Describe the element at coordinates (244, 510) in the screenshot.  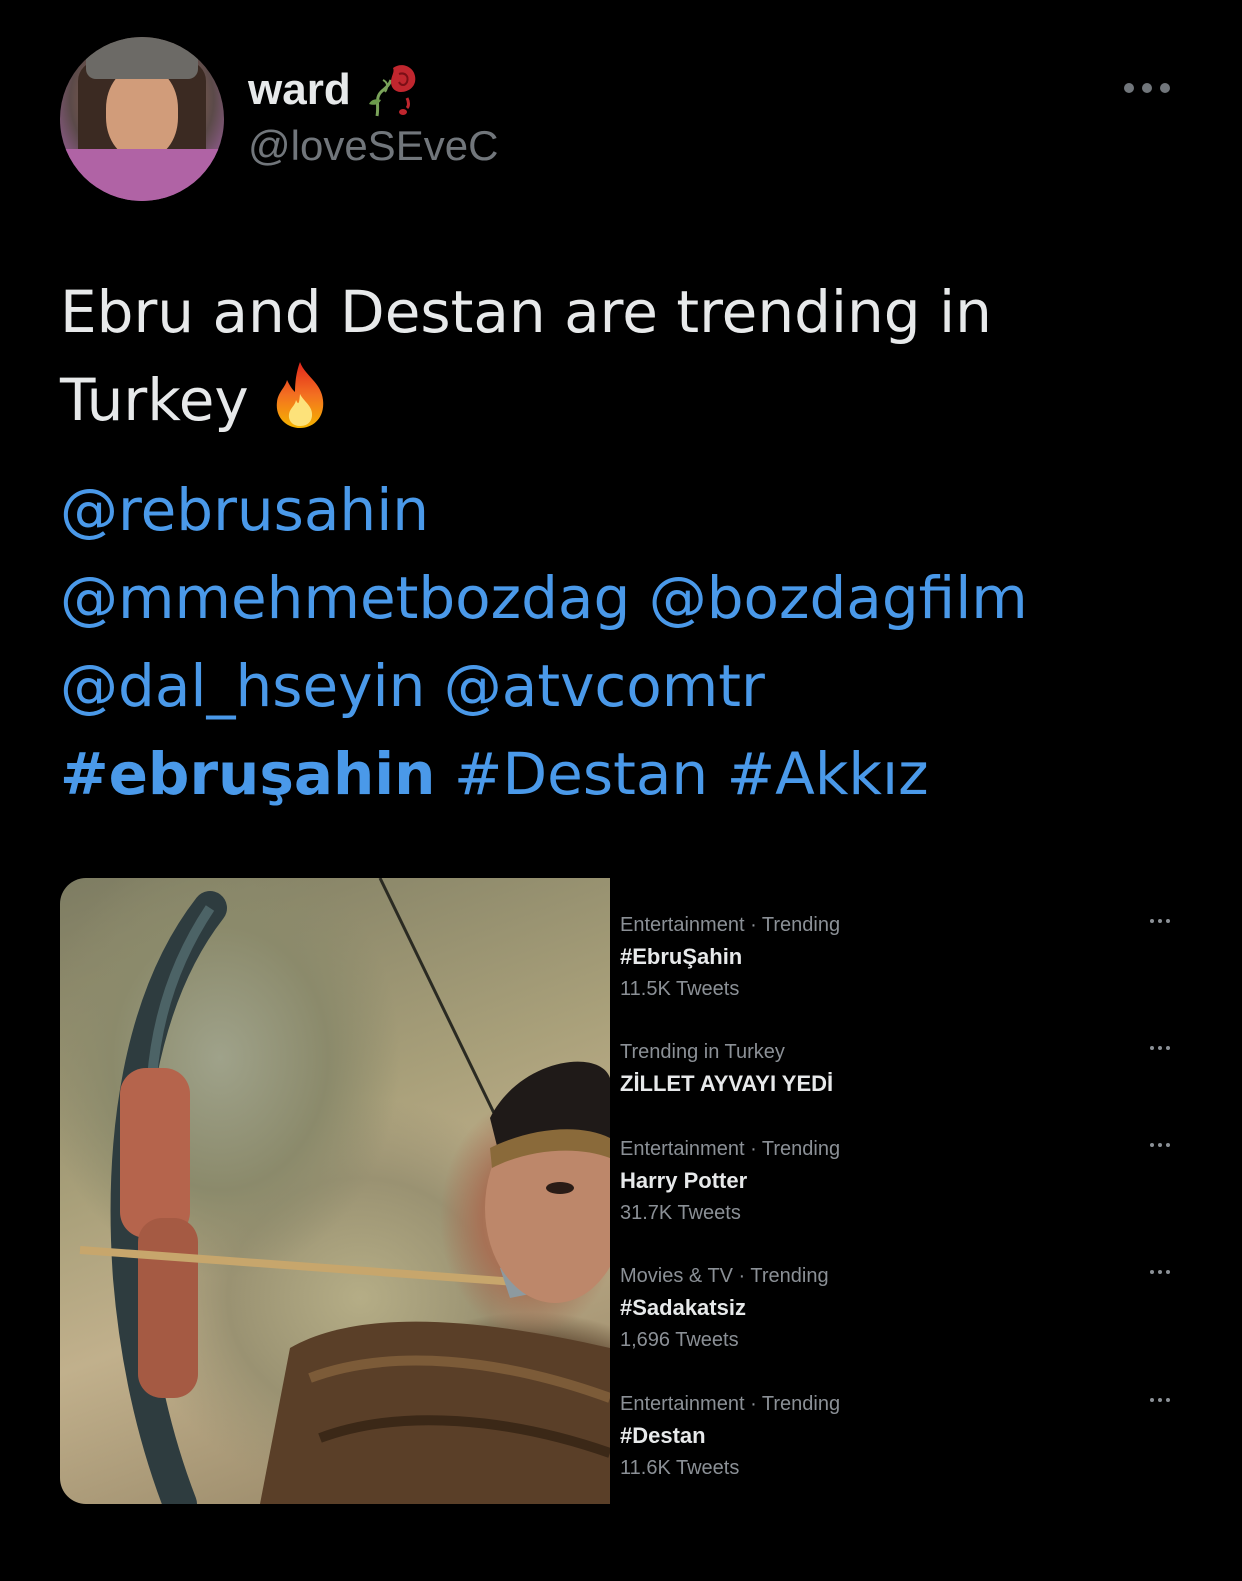
I see `mention-link: @rebrusahin` at that location.